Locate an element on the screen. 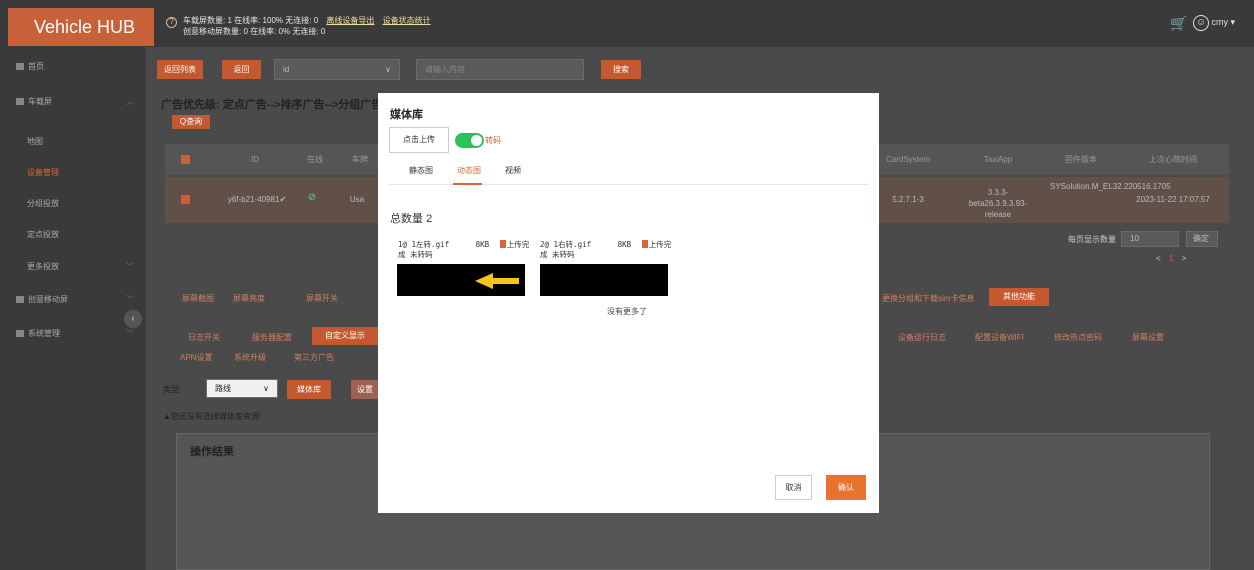  tab-screenshot: 屏幕截图 is located at coordinates (198, 298).